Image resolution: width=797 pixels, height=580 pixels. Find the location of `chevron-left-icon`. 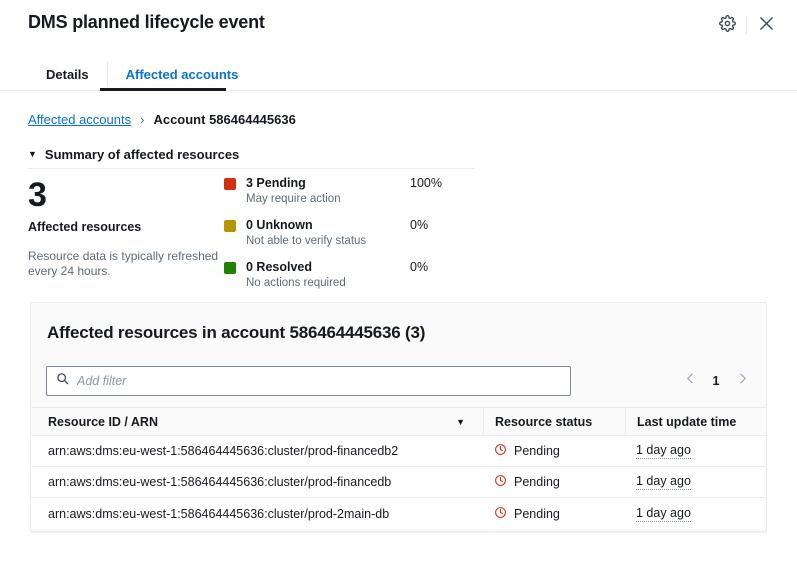

chevron-left-icon is located at coordinates (690, 381).